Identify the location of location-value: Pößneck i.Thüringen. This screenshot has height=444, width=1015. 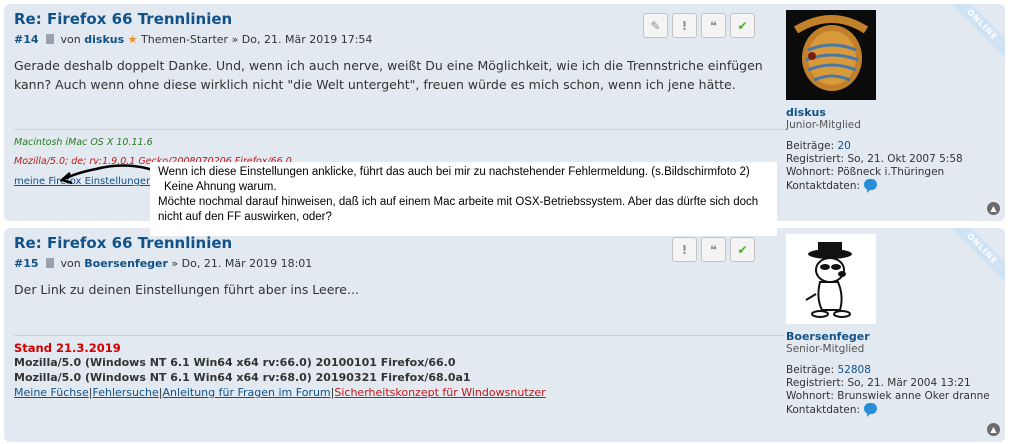
(891, 172).